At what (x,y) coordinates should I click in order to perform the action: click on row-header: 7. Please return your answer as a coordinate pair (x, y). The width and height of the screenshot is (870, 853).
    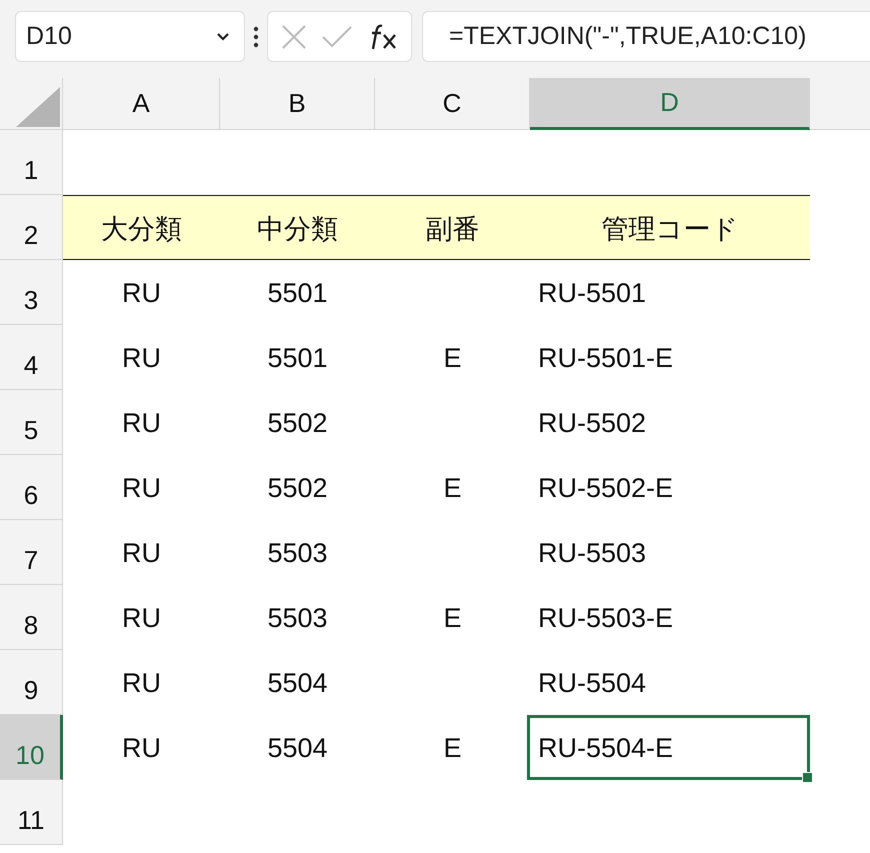
    Looking at the image, I should click on (31, 552).